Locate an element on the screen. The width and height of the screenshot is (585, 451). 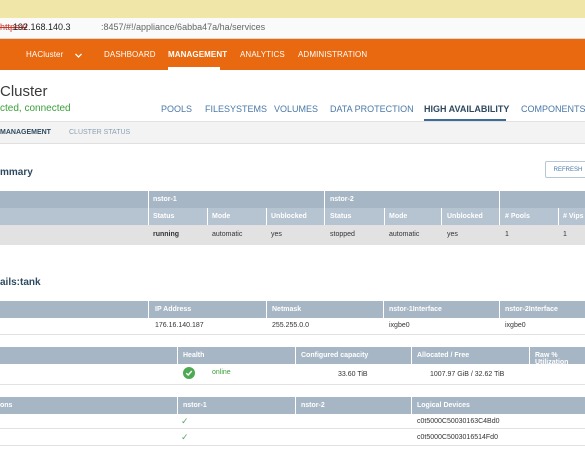
col-mode-2: Mode is located at coordinates (398, 216).